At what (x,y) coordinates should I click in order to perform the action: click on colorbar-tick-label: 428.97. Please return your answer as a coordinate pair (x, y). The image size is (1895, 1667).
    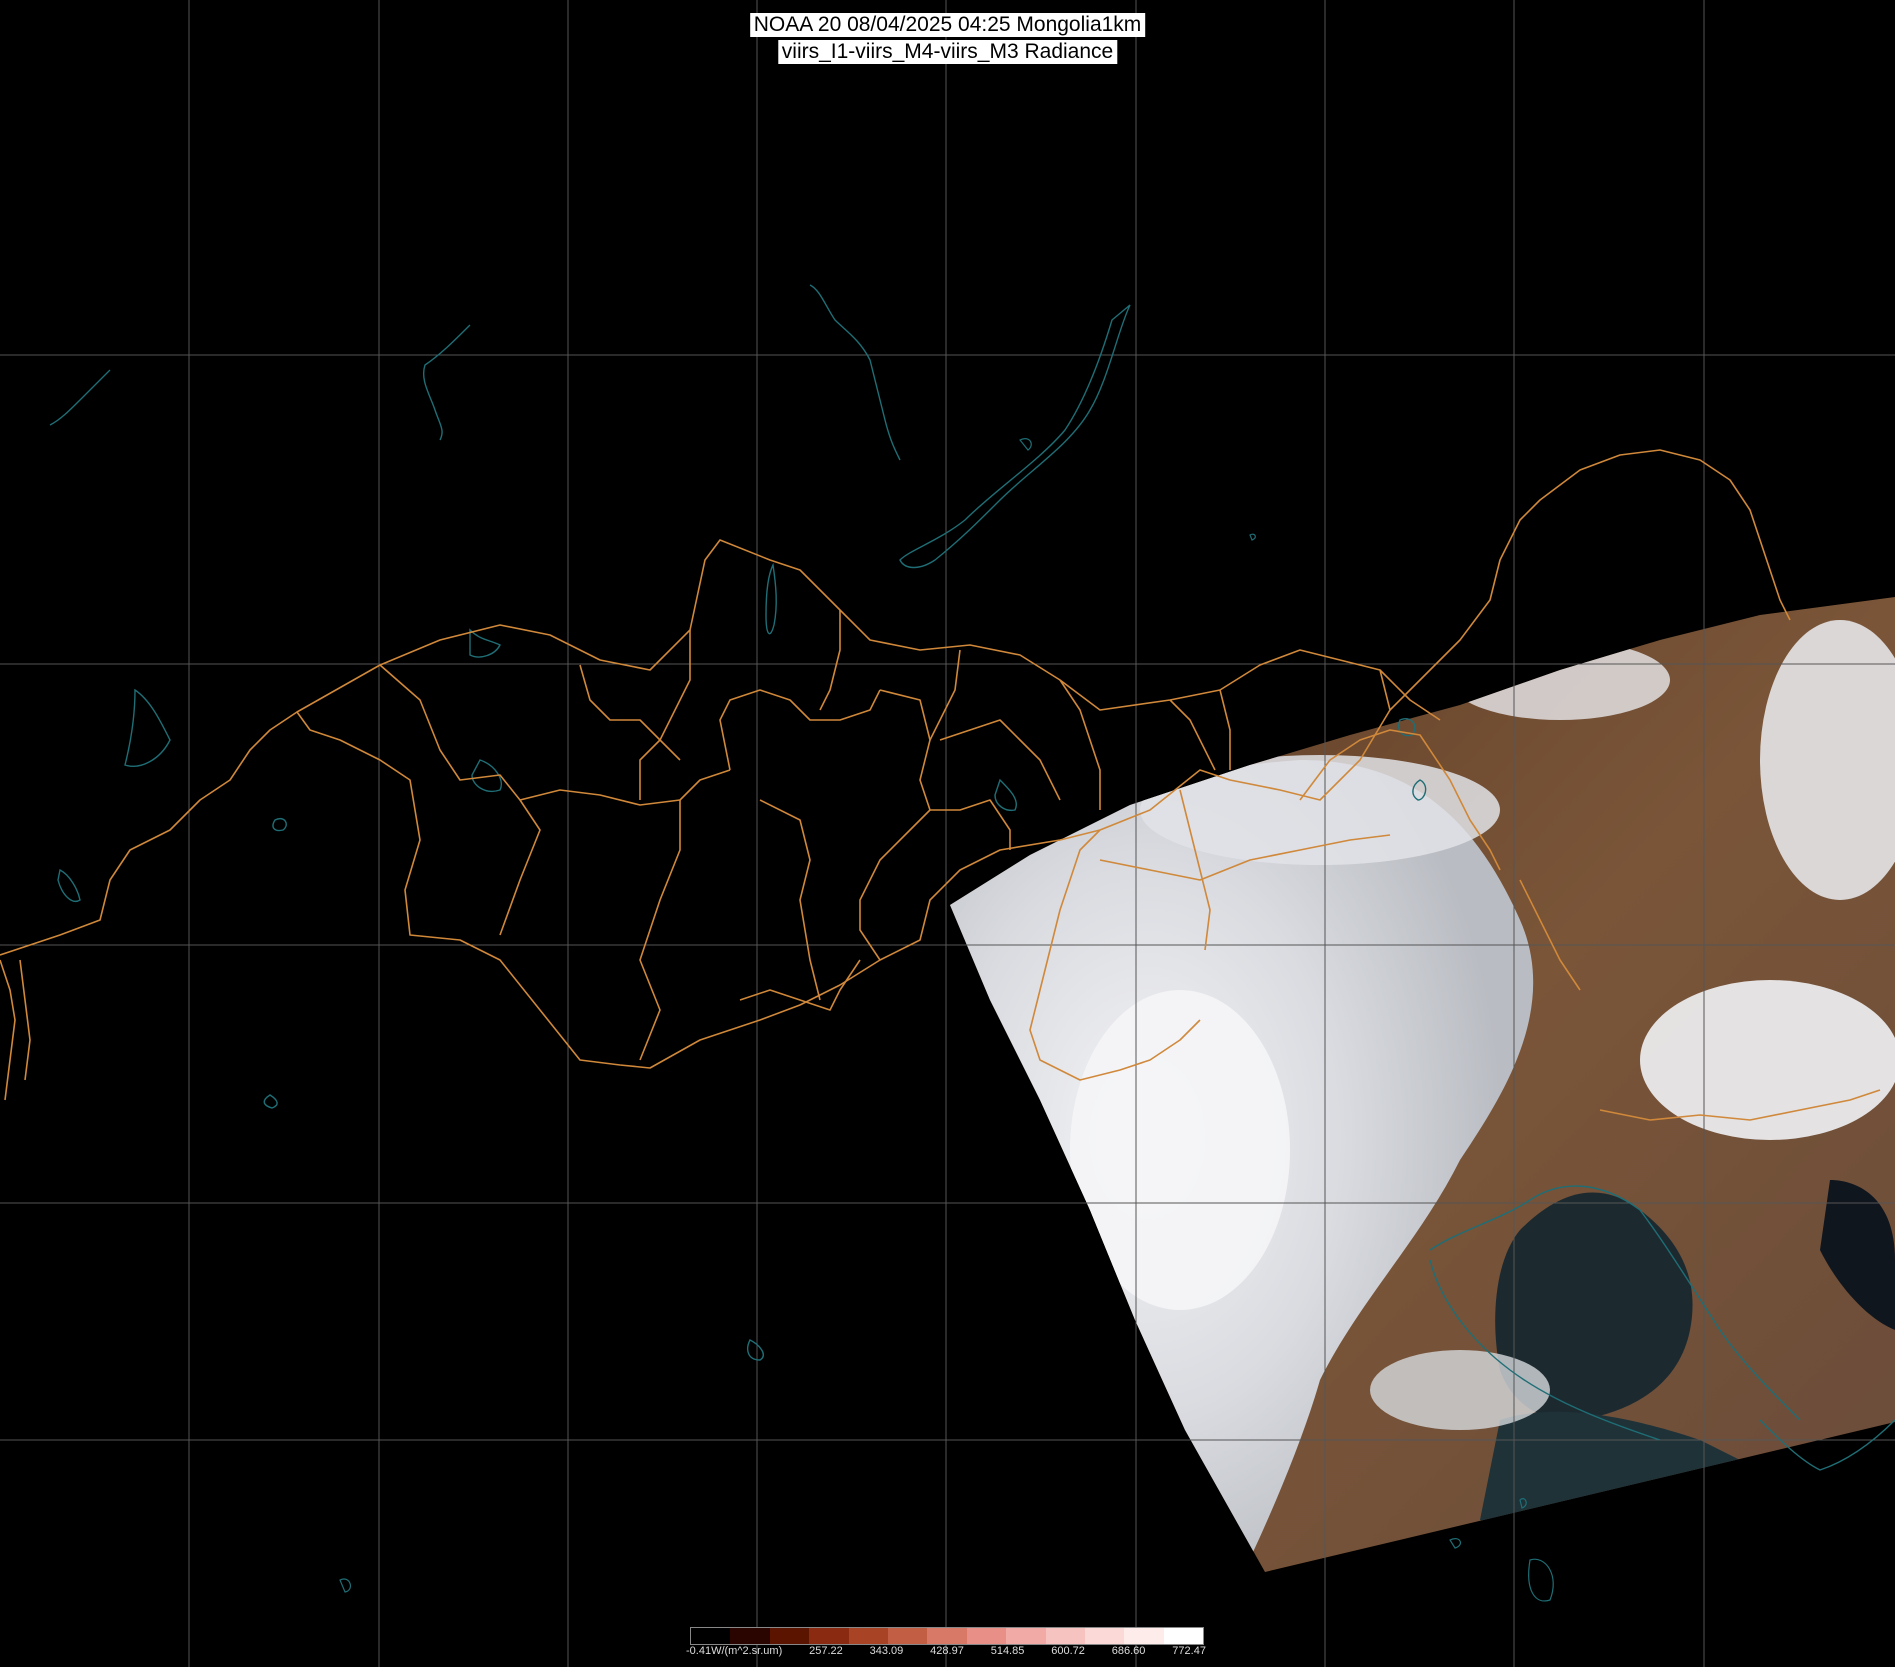
    Looking at the image, I should click on (947, 1651).